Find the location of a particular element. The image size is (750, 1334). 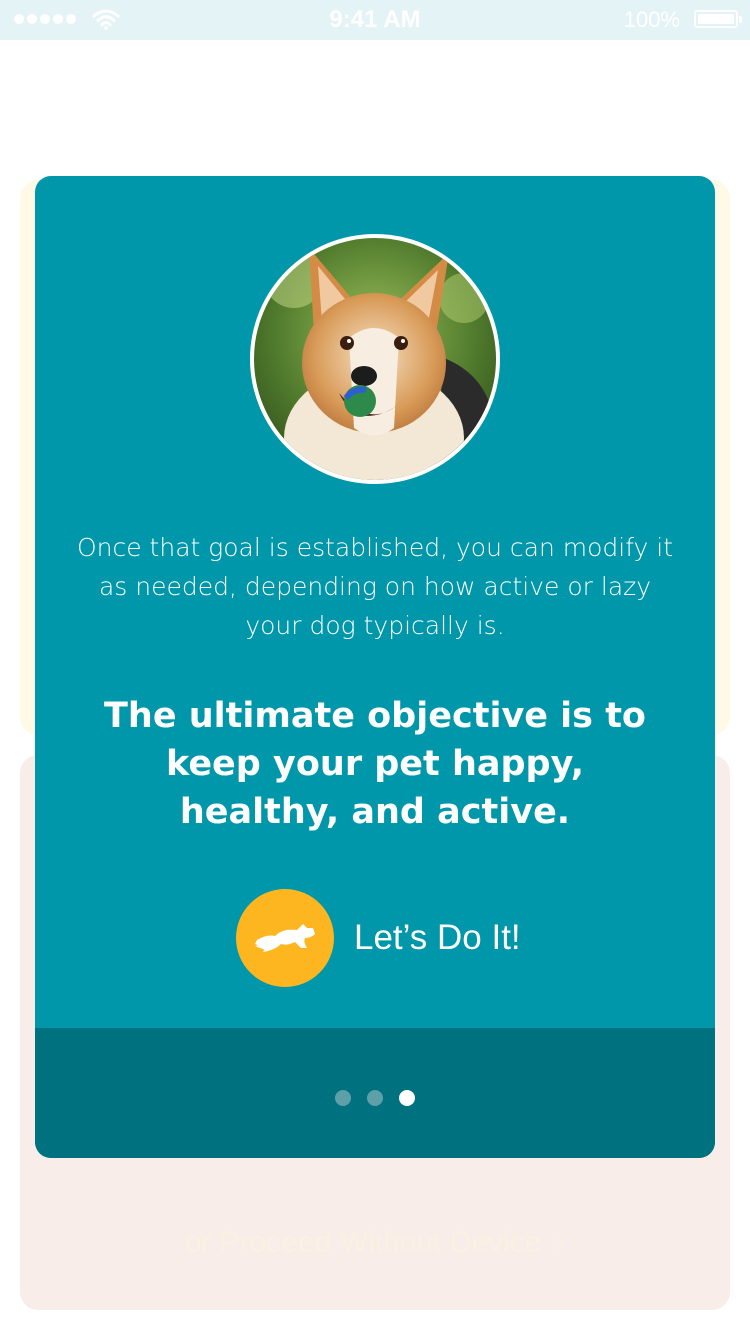

running-dog-icon is located at coordinates (285, 938).